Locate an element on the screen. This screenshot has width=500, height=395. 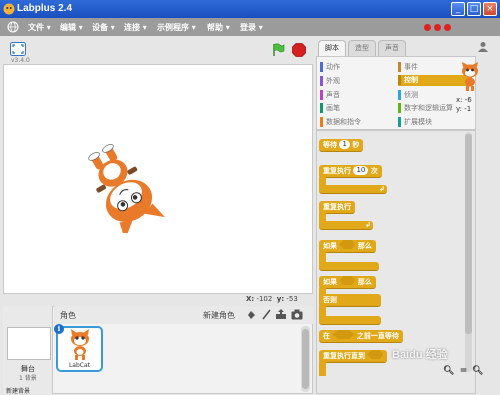
zoom-in-icon: 🔍︎ is located at coordinates (477, 371).